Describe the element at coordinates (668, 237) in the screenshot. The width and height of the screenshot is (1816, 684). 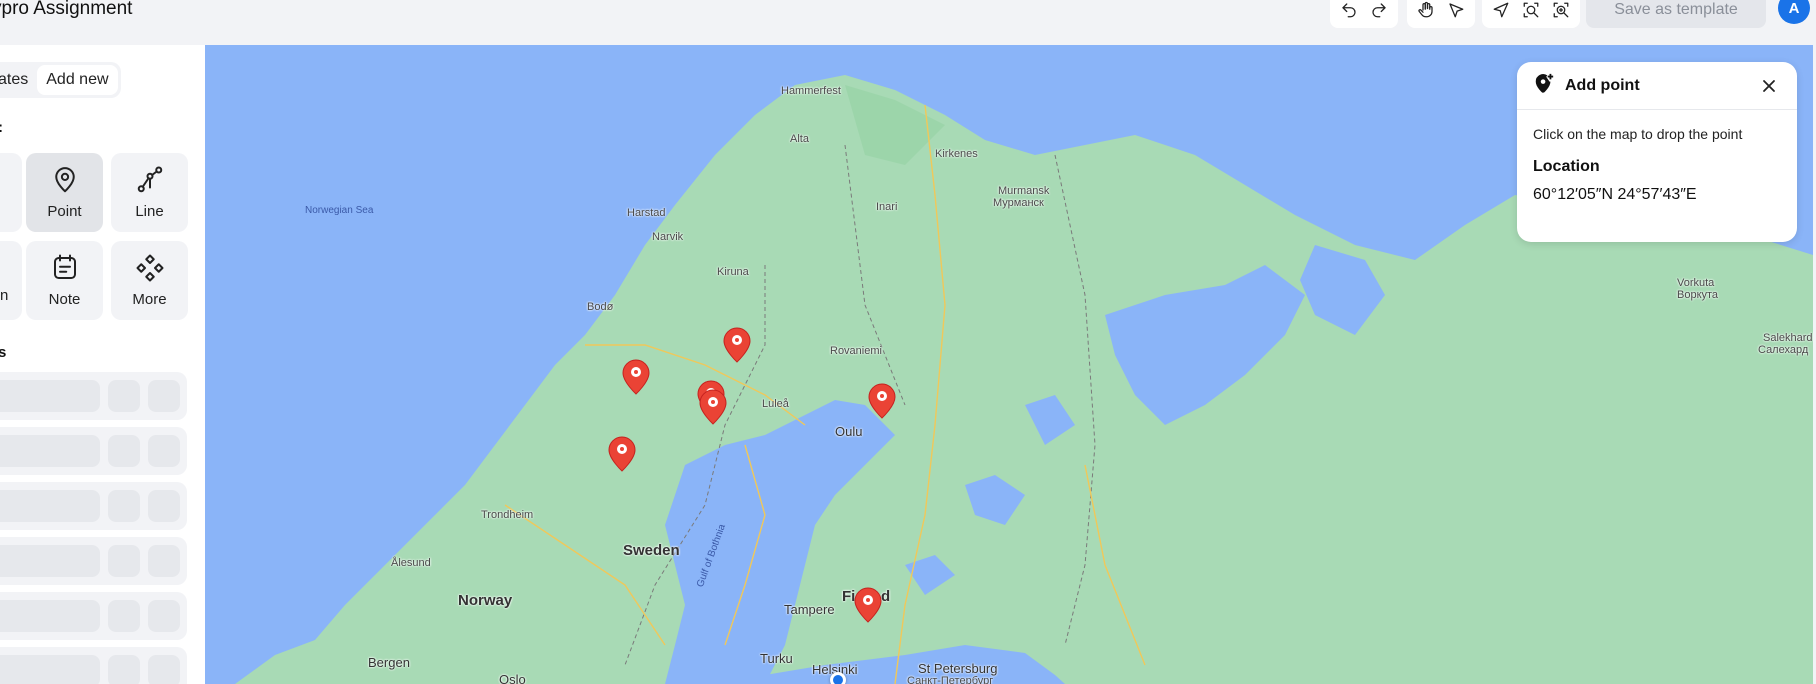
I see `map-label: Narvik` at that location.